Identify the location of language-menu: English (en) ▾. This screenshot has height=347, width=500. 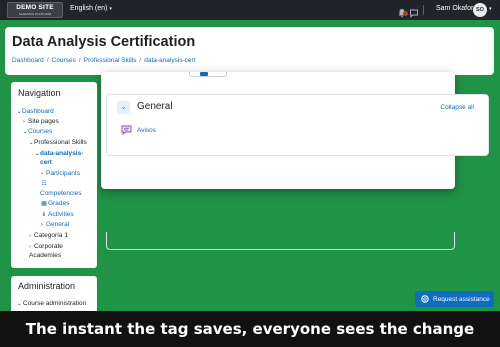
(91, 8).